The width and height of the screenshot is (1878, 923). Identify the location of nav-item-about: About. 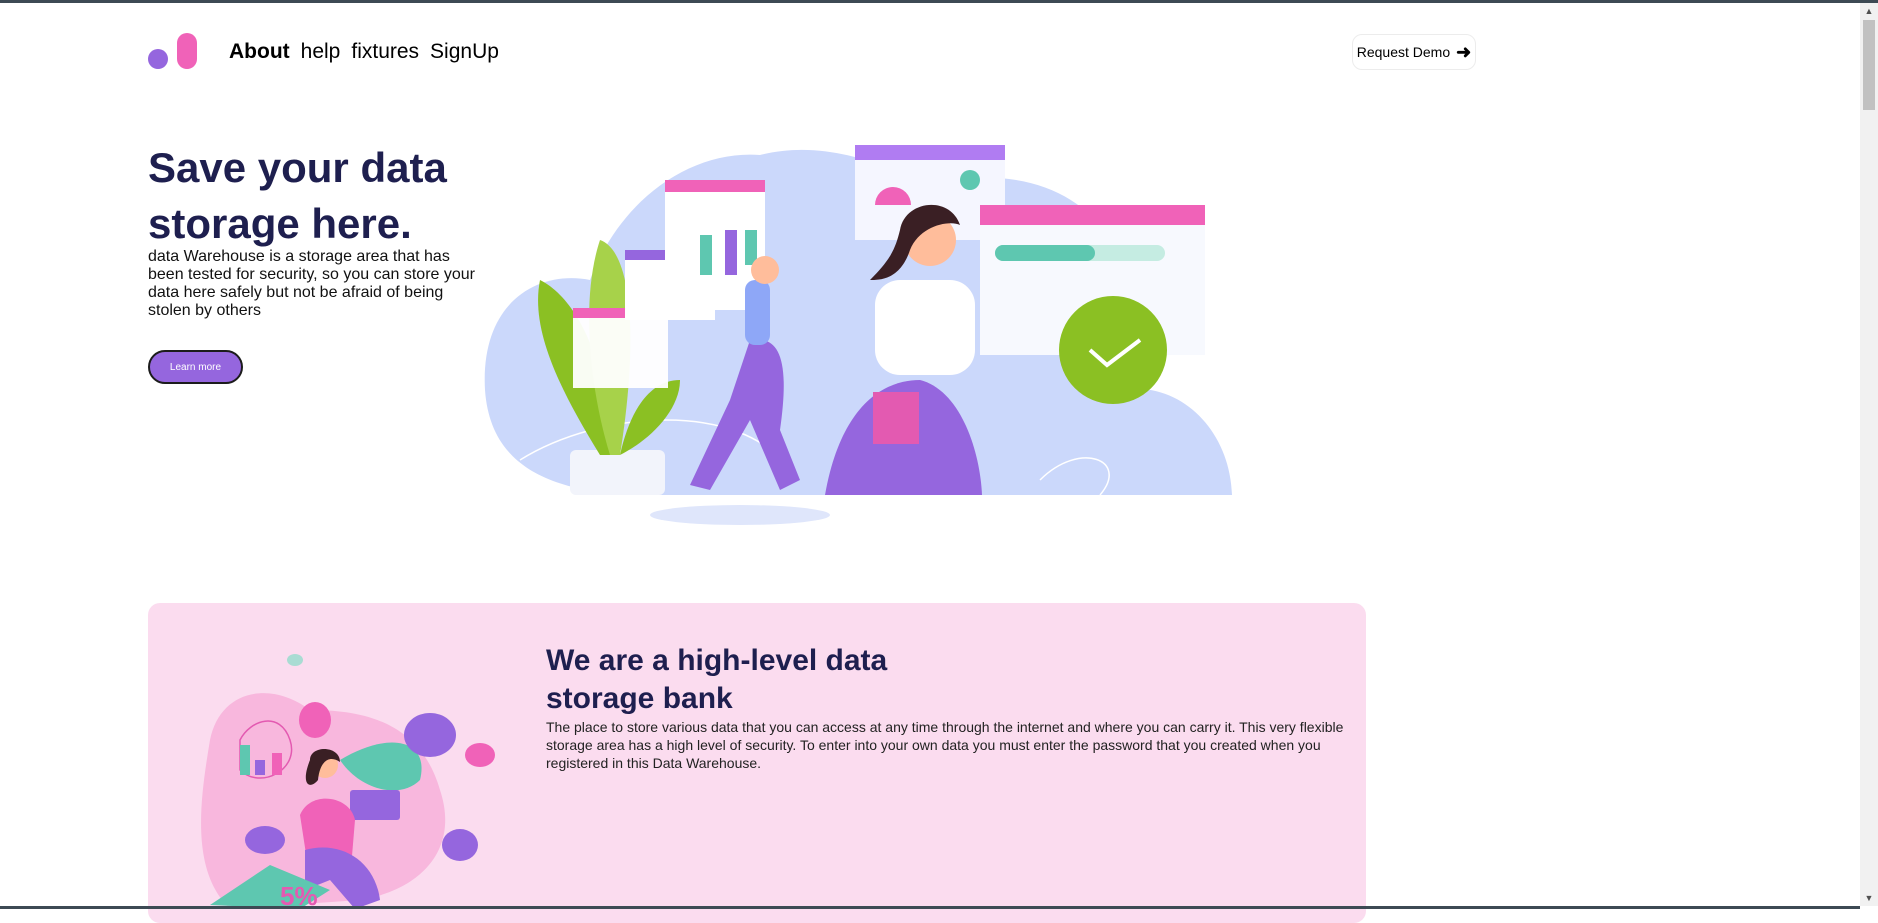
(259, 52).